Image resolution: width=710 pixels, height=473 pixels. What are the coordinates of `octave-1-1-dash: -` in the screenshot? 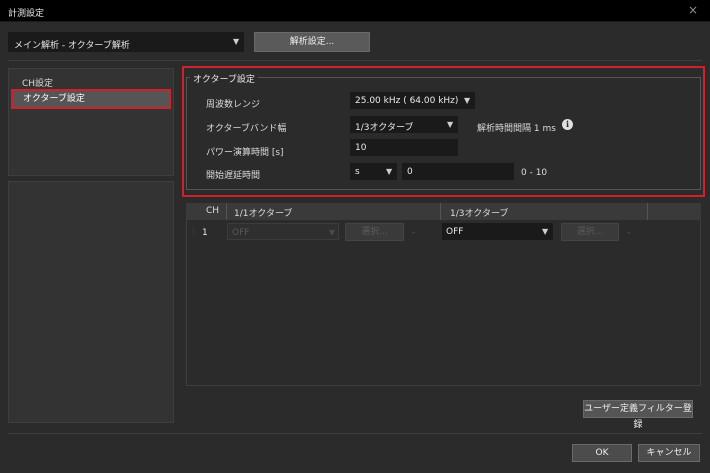 It's located at (414, 233).